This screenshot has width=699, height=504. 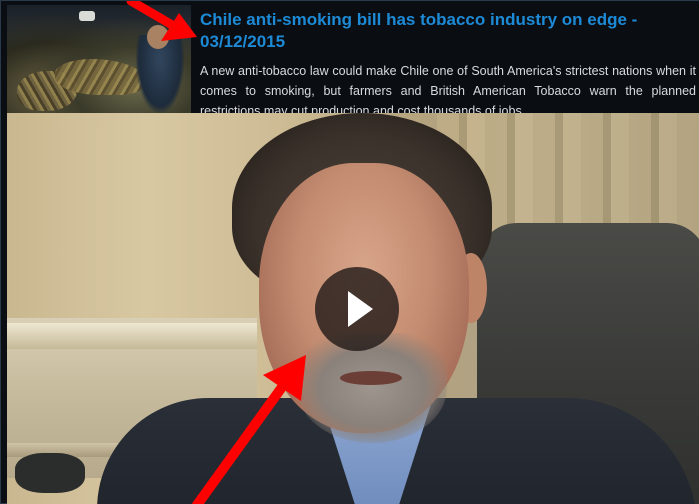 I want to click on play-button, so click(x=357, y=309).